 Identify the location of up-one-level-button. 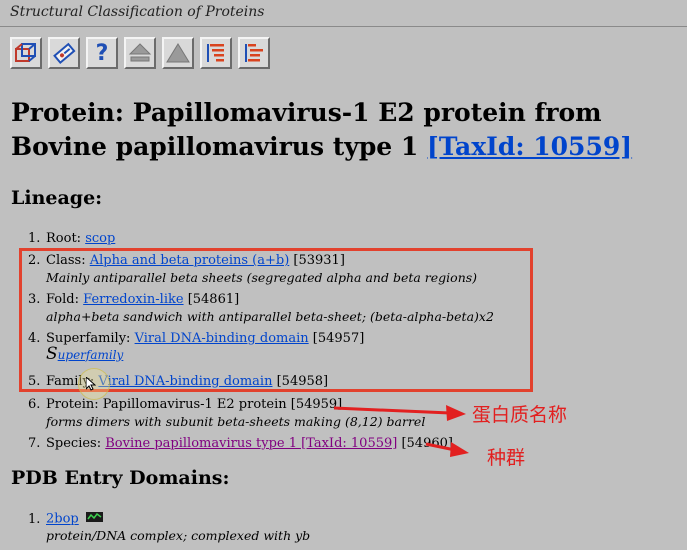
(140, 53).